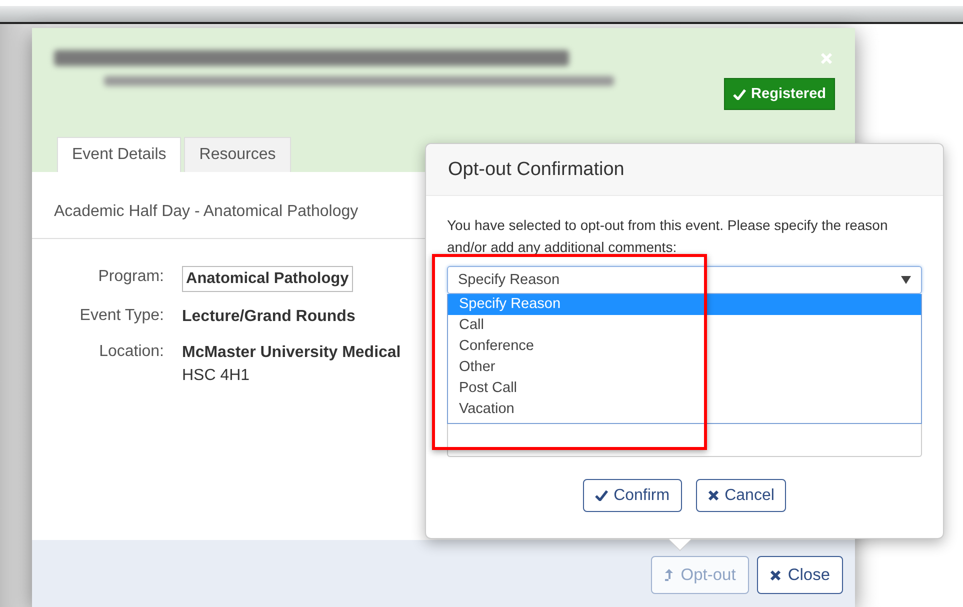 This screenshot has height=607, width=963. What do you see at coordinates (536, 169) in the screenshot?
I see `popover-title: Opt-out Confirmation` at bounding box center [536, 169].